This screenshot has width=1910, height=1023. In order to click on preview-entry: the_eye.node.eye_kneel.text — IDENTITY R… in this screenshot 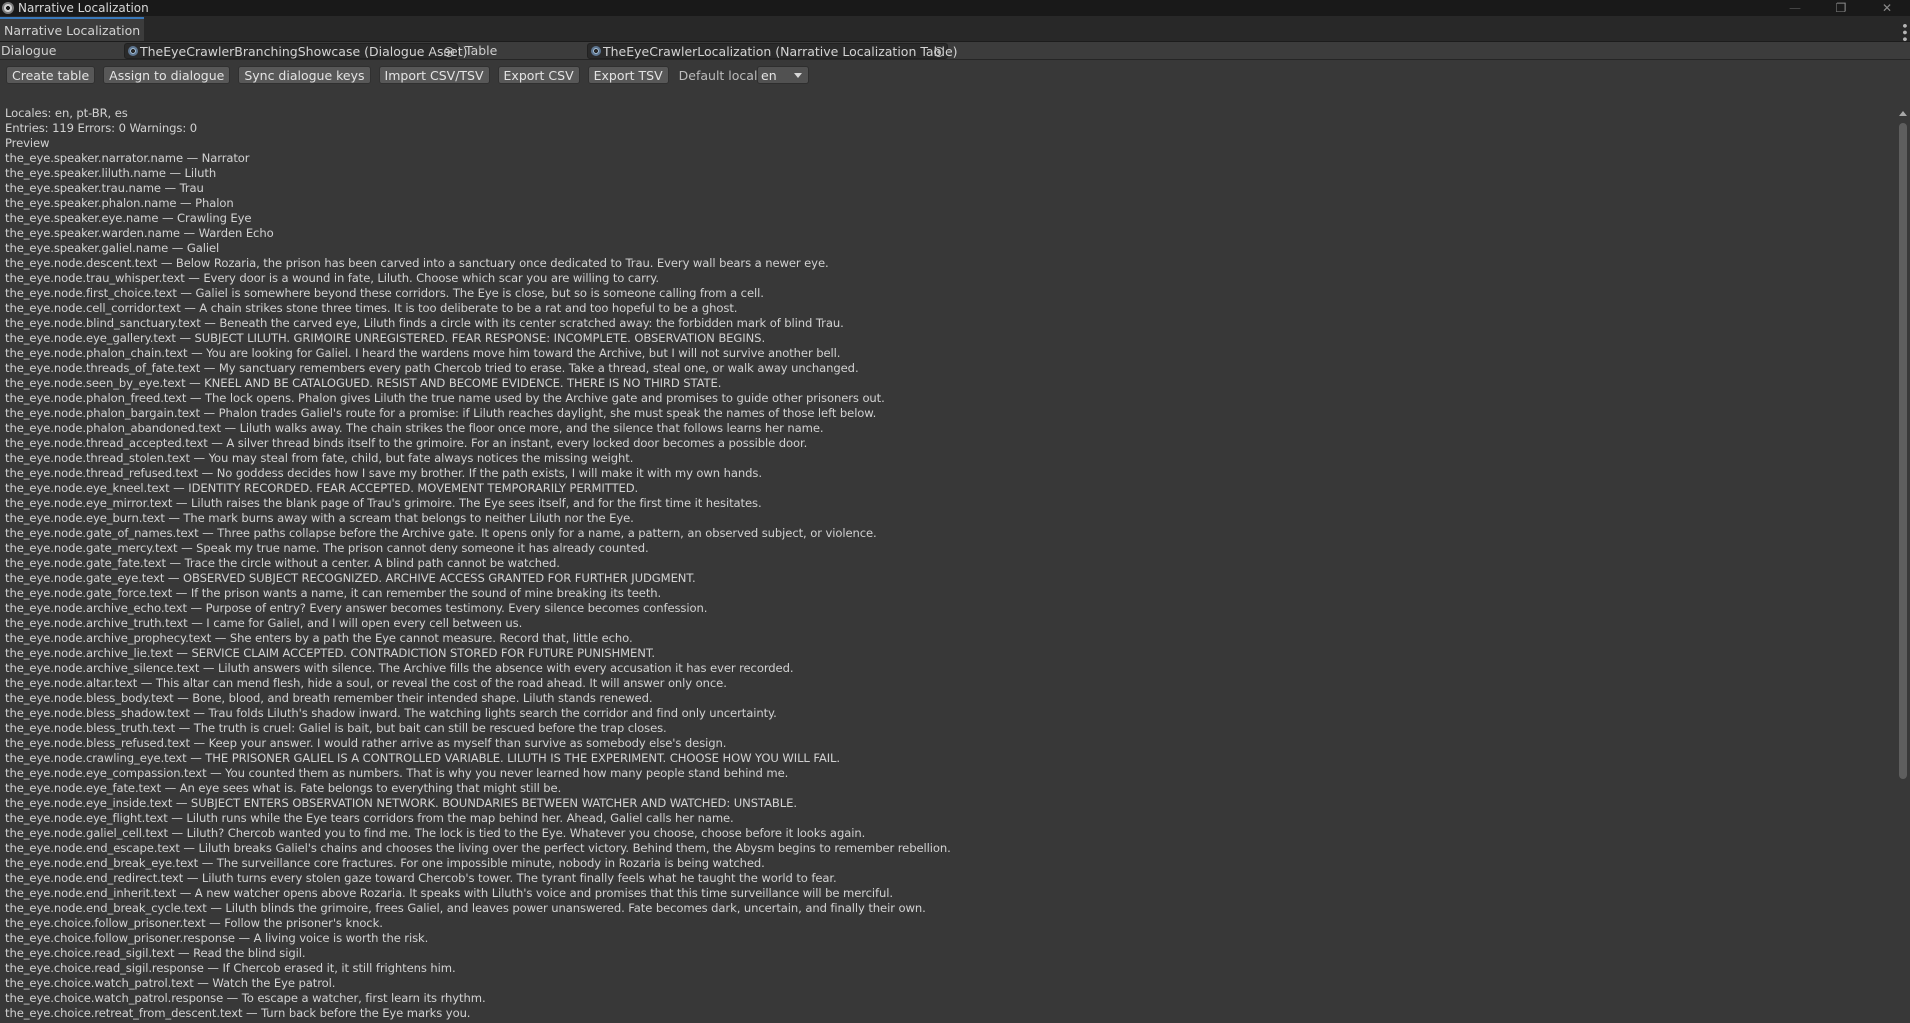, I will do `click(322, 488)`.